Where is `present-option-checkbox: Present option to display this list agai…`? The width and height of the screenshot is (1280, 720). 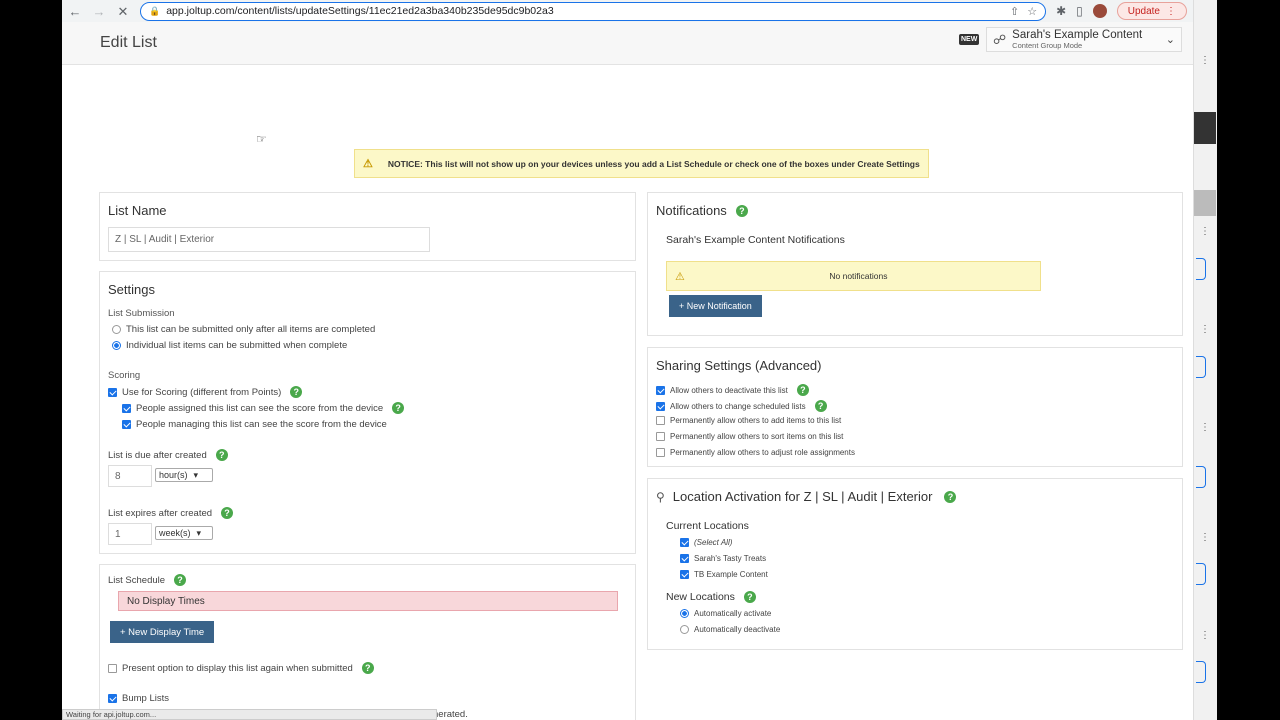
present-option-checkbox: Present option to display this list agai… is located at coordinates (241, 668).